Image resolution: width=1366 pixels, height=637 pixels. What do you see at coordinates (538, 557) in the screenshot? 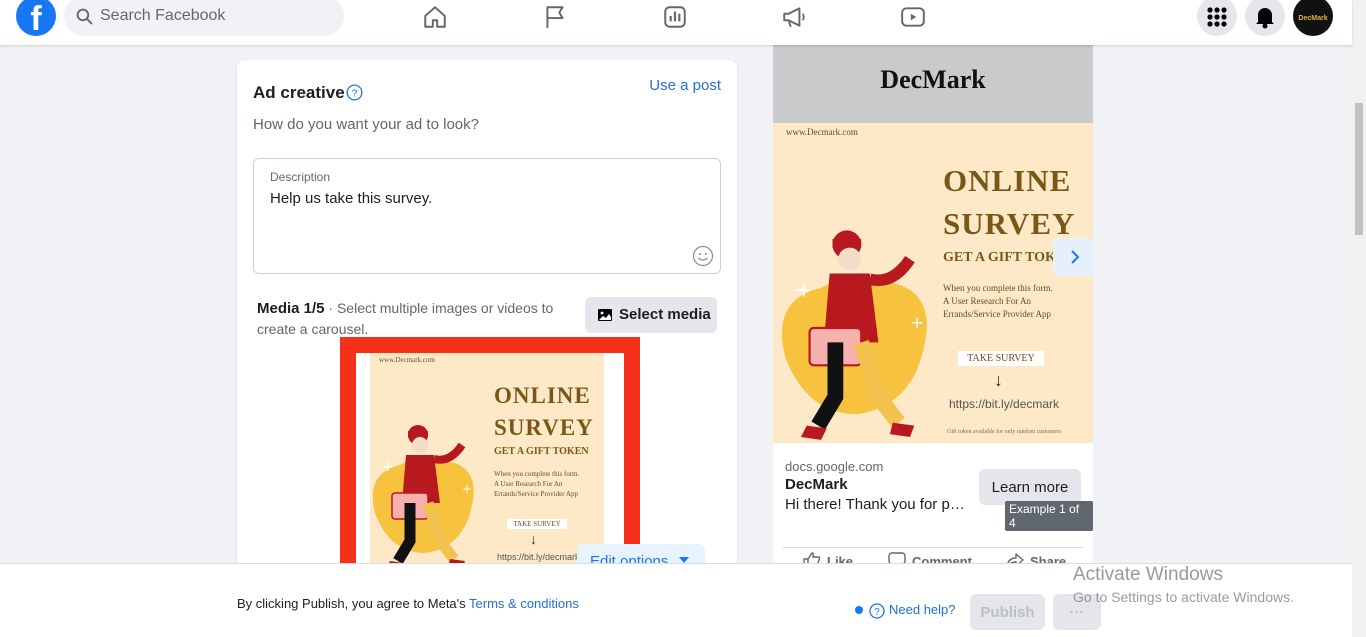
I see `poster-link: https://bit.ly/decmark` at bounding box center [538, 557].